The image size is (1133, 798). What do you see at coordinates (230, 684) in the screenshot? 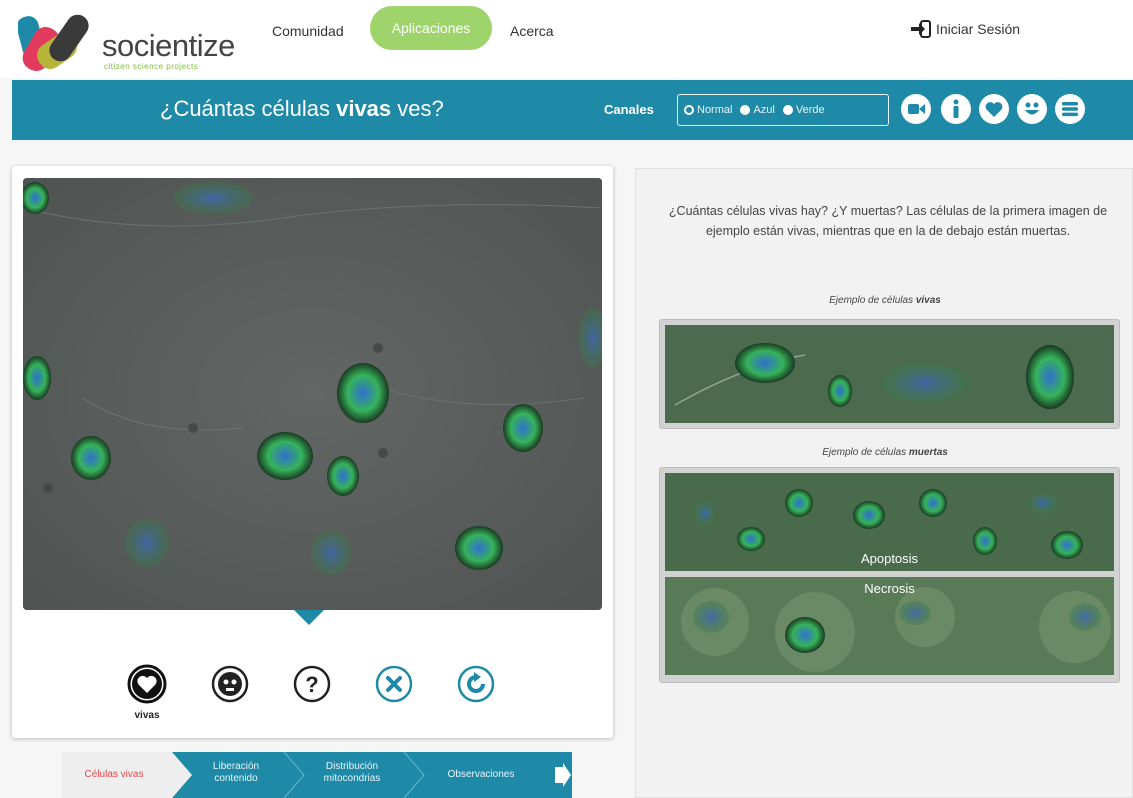
I see `skull-icon` at bounding box center [230, 684].